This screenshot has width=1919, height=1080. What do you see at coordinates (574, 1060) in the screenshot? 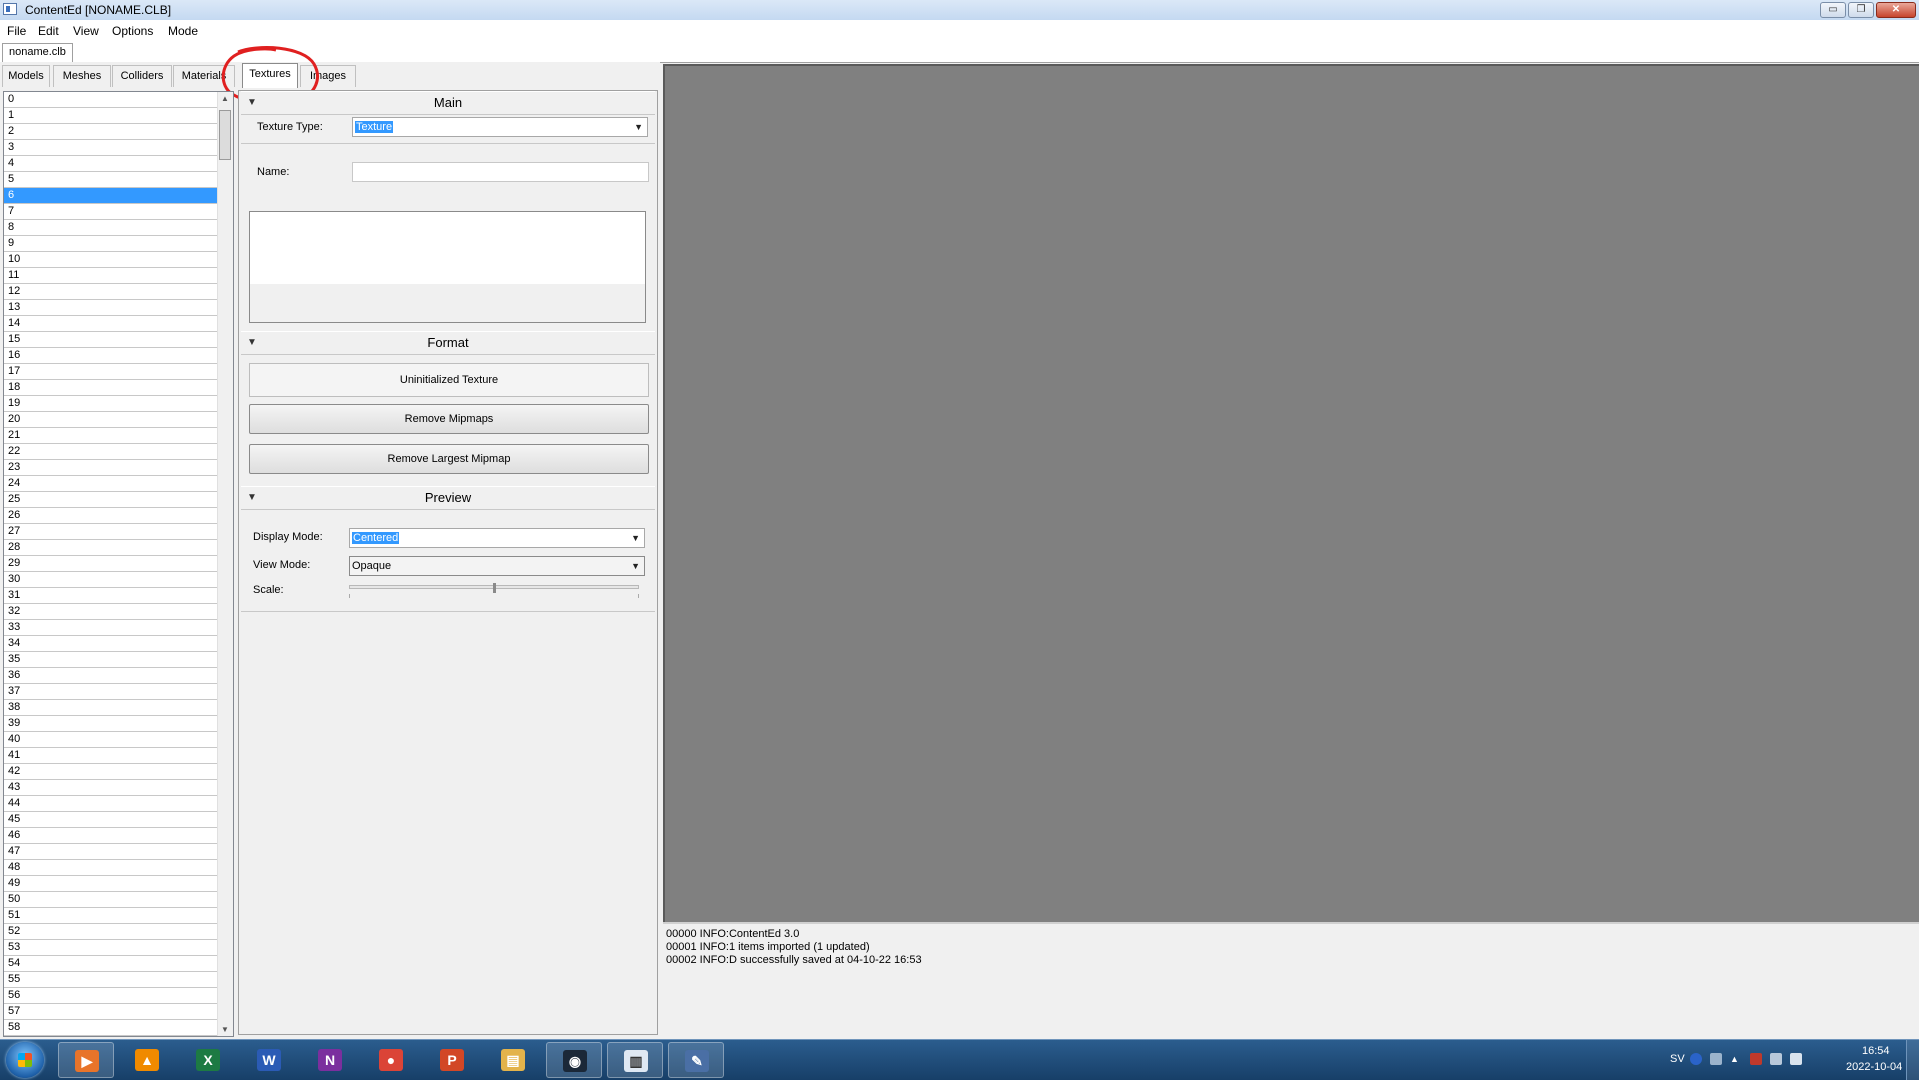
I see `taskbar-app-steam: ◉` at bounding box center [574, 1060].